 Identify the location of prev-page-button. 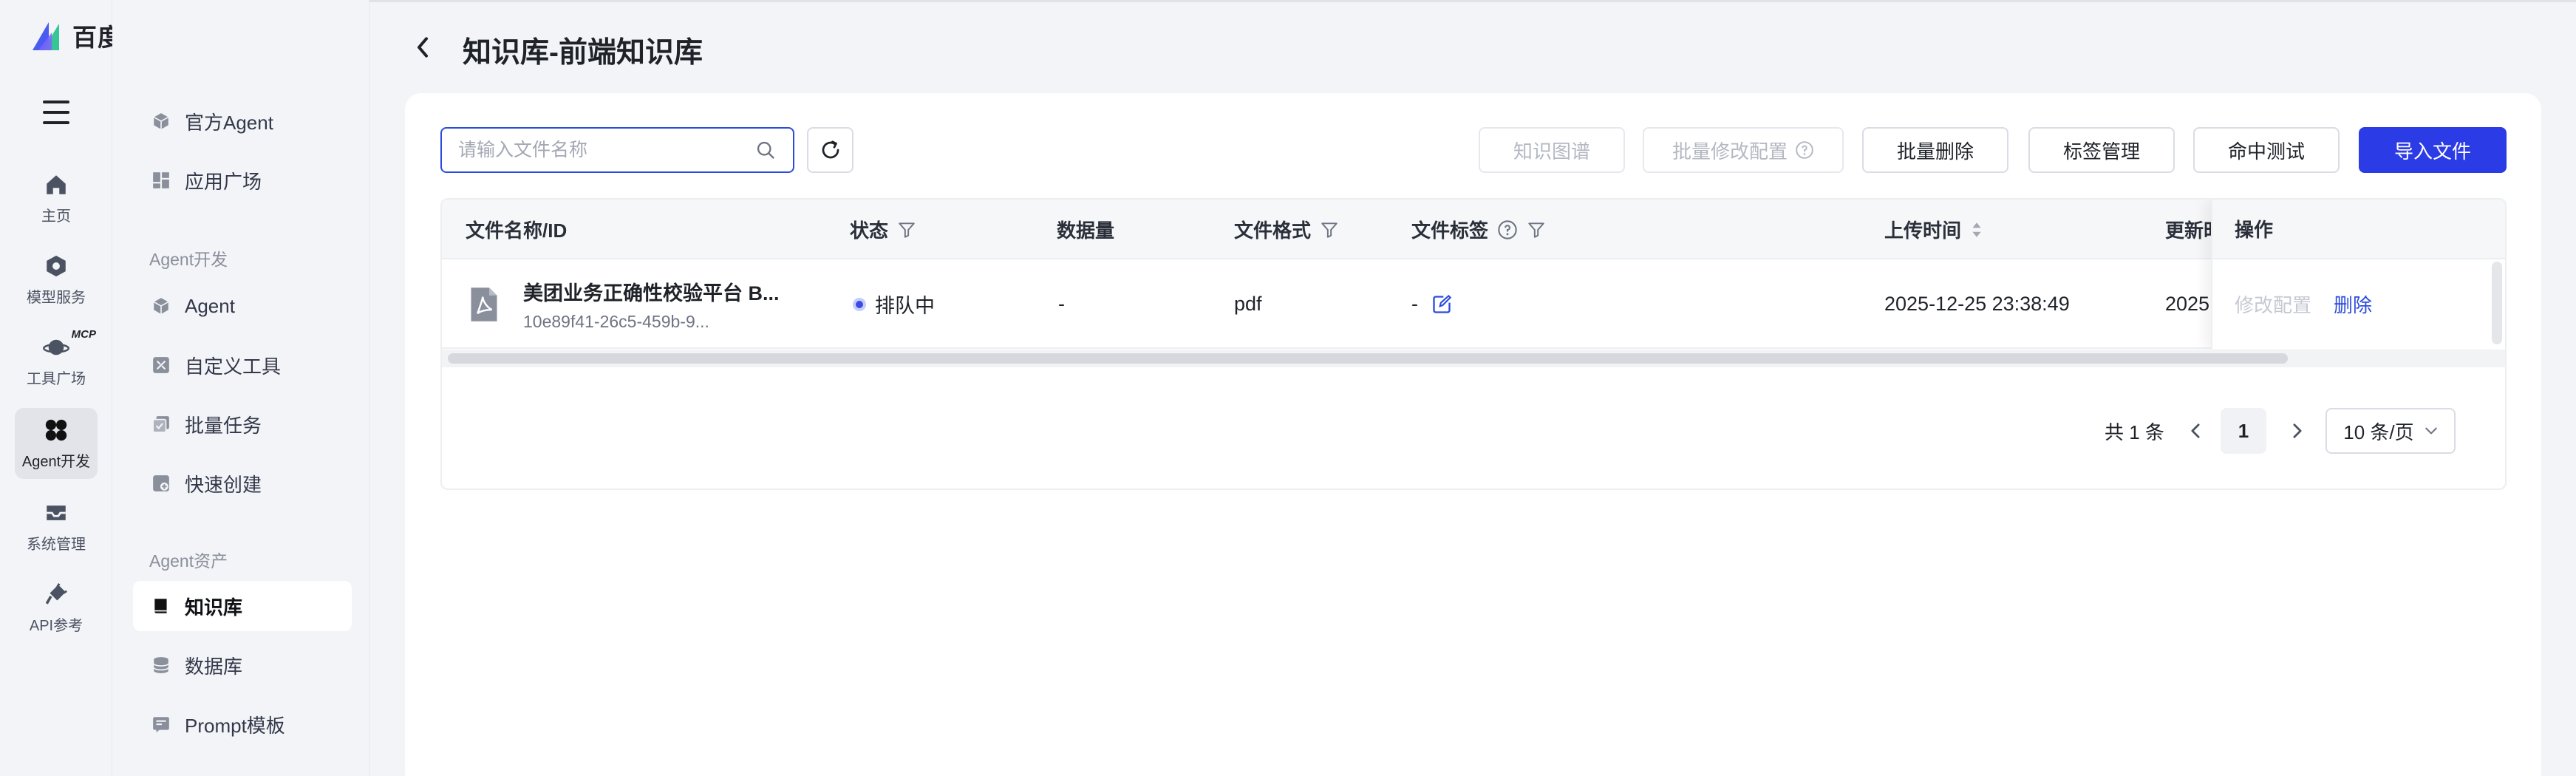
(2195, 431).